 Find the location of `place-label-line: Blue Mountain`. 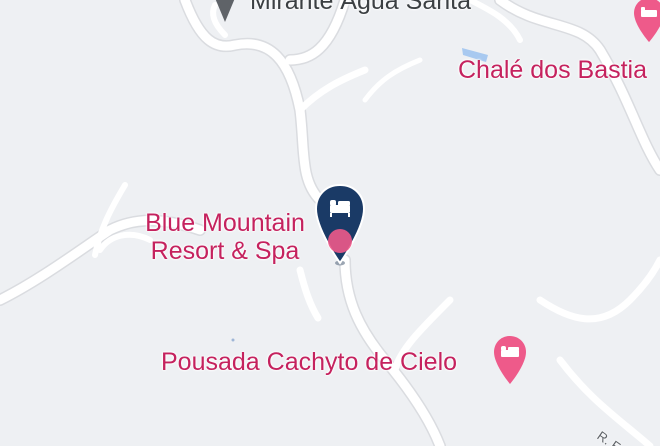

place-label-line: Blue Mountain is located at coordinates (225, 223).